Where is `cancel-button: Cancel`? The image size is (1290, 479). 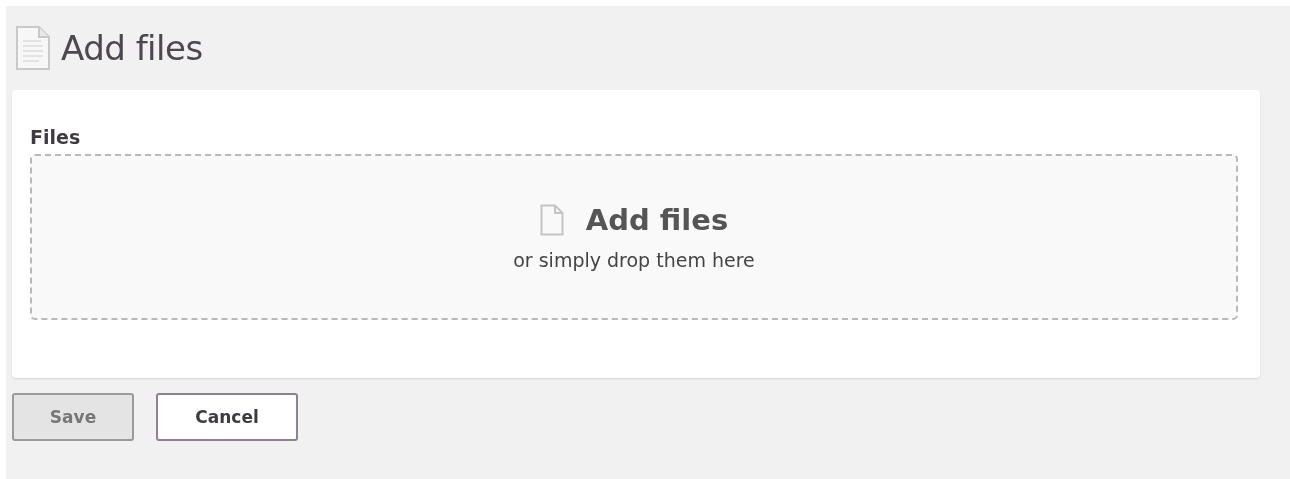 cancel-button: Cancel is located at coordinates (227, 417).